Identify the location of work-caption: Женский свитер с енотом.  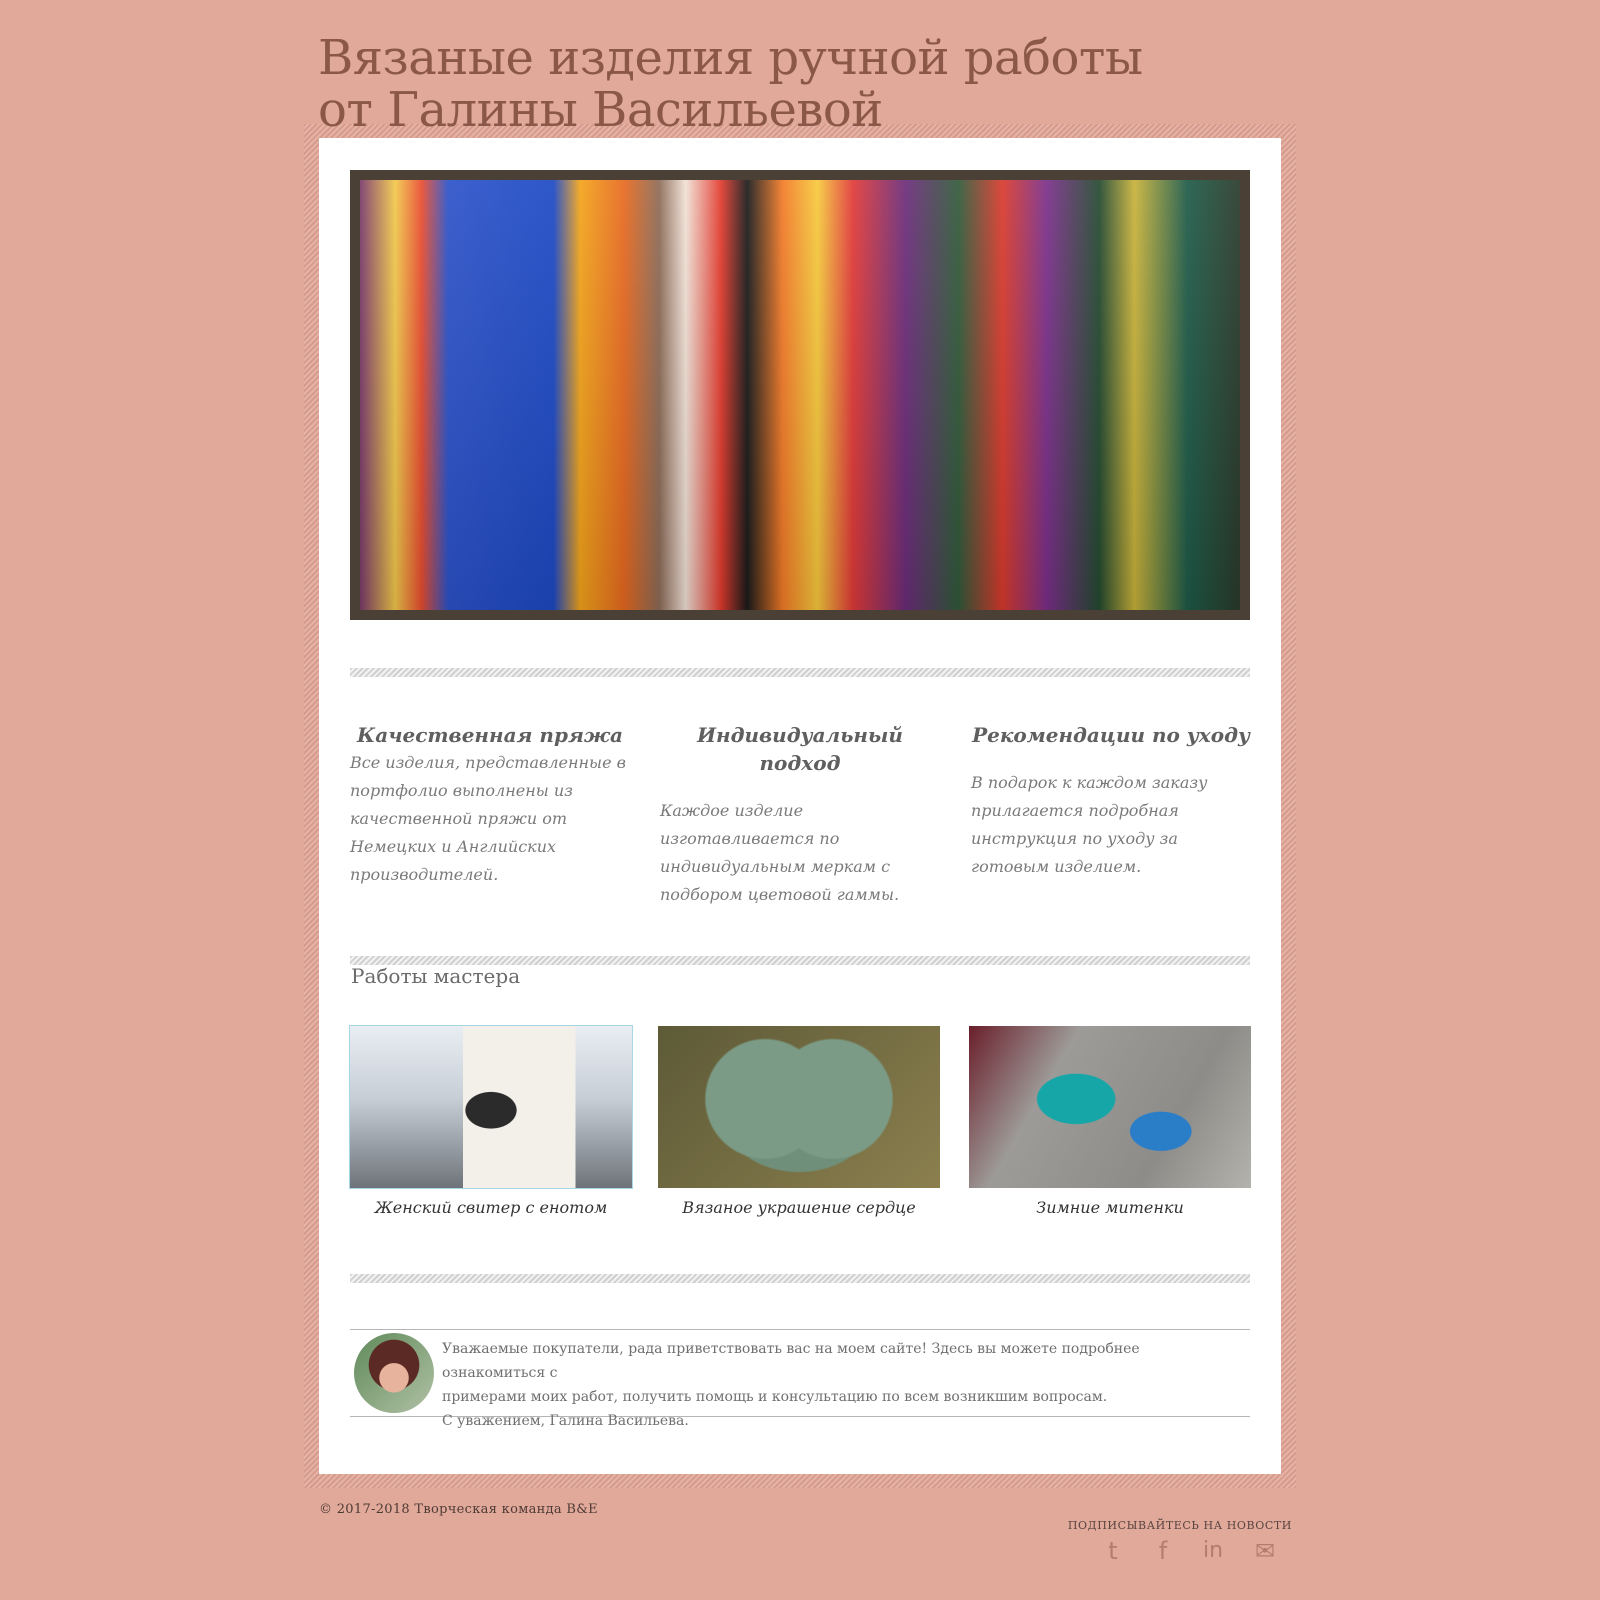
(491, 1207).